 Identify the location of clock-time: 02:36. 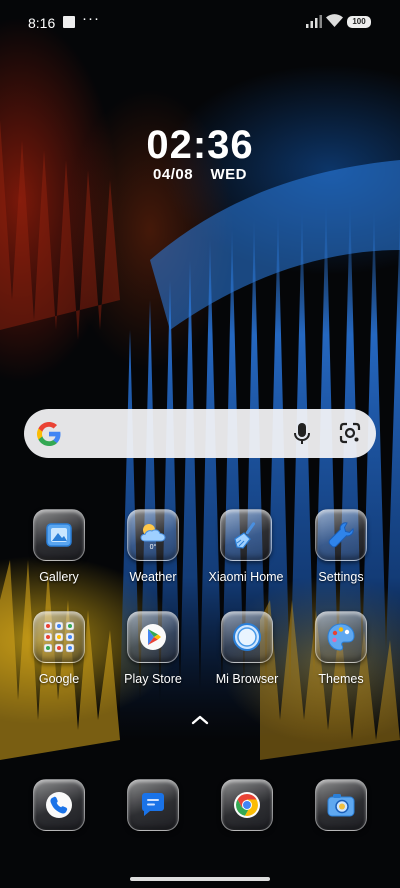
(200, 145).